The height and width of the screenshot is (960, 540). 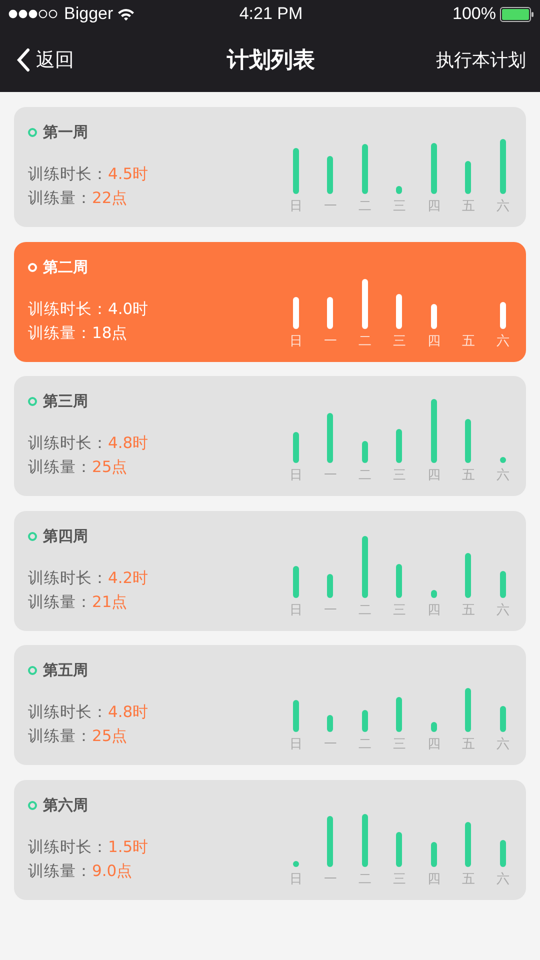 I want to click on week-card: 第四周 训练时长：4.2时 训练量：21点 日 一 二 三 四 五 六, so click(x=270, y=570).